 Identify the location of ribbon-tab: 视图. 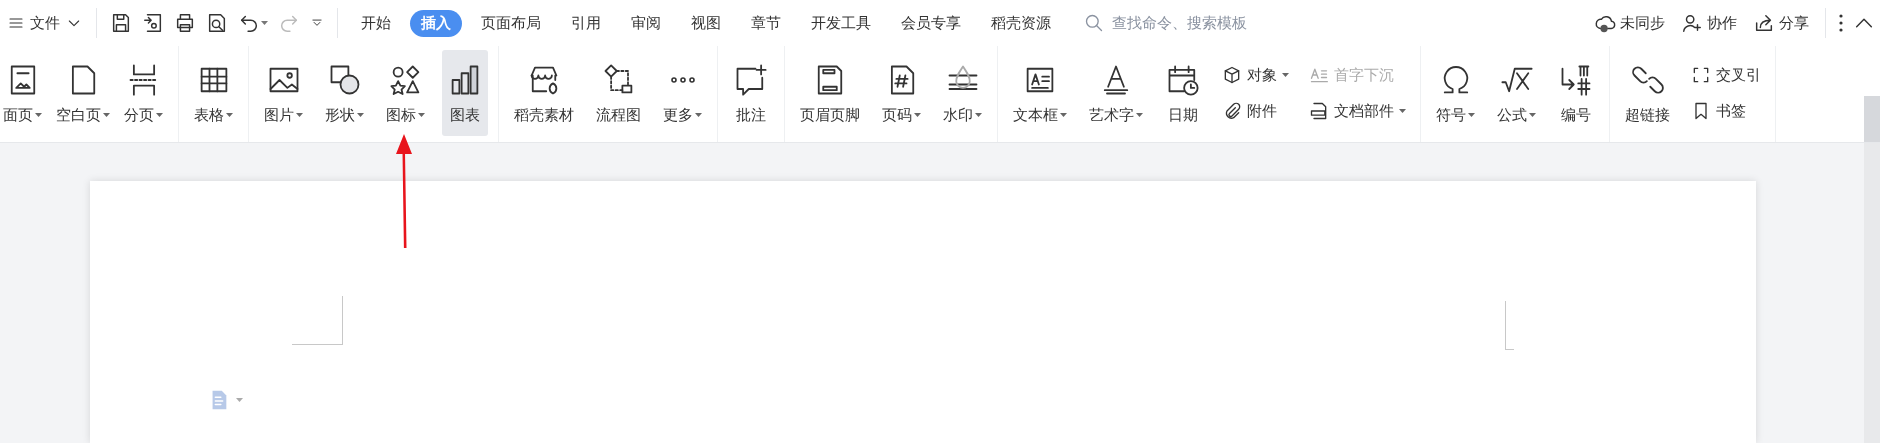
(706, 23).